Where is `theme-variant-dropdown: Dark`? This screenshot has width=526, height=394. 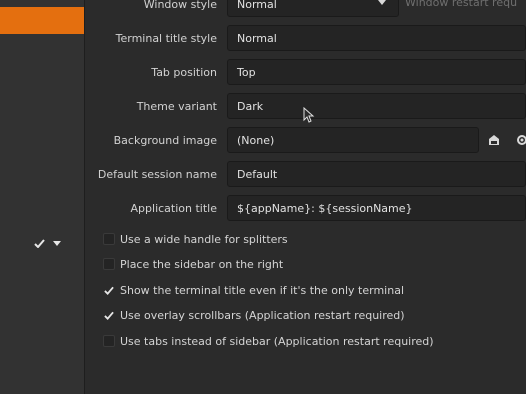
theme-variant-dropdown: Dark is located at coordinates (376, 106).